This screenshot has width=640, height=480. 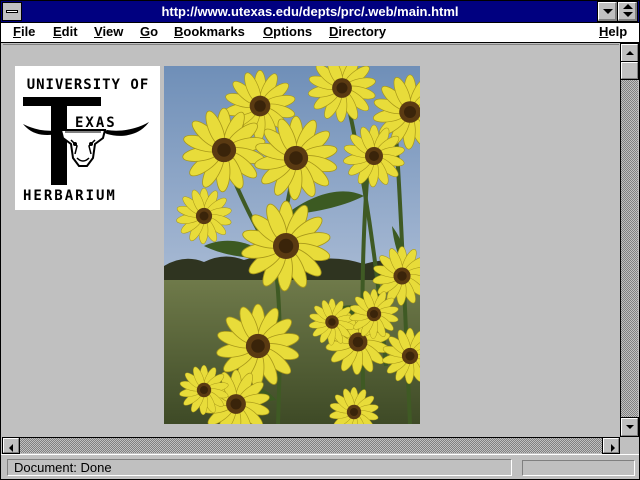 What do you see at coordinates (70, 196) in the screenshot?
I see `logo-herbarium-text: HERBARIUM` at bounding box center [70, 196].